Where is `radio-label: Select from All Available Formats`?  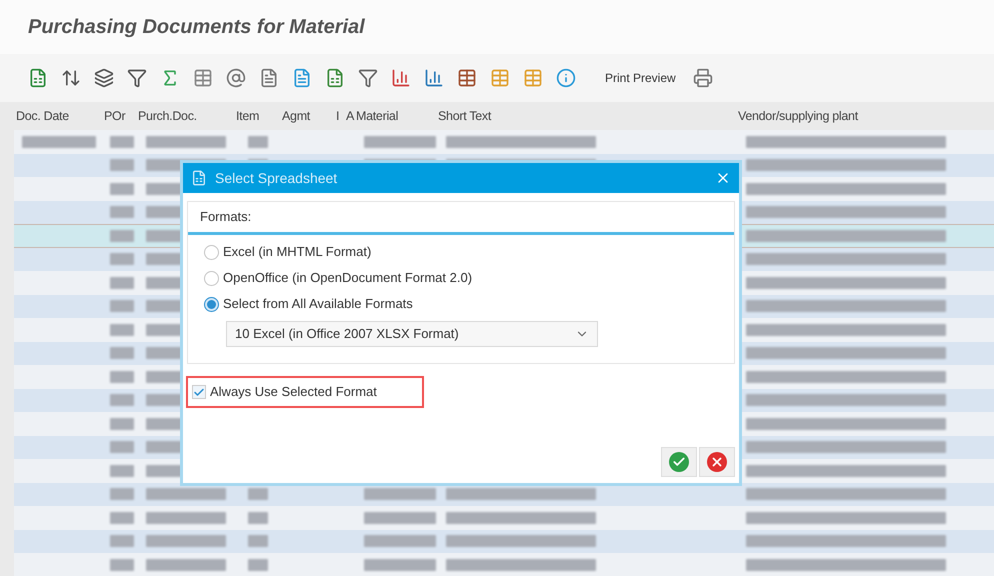
radio-label: Select from All Available Formats is located at coordinates (318, 304).